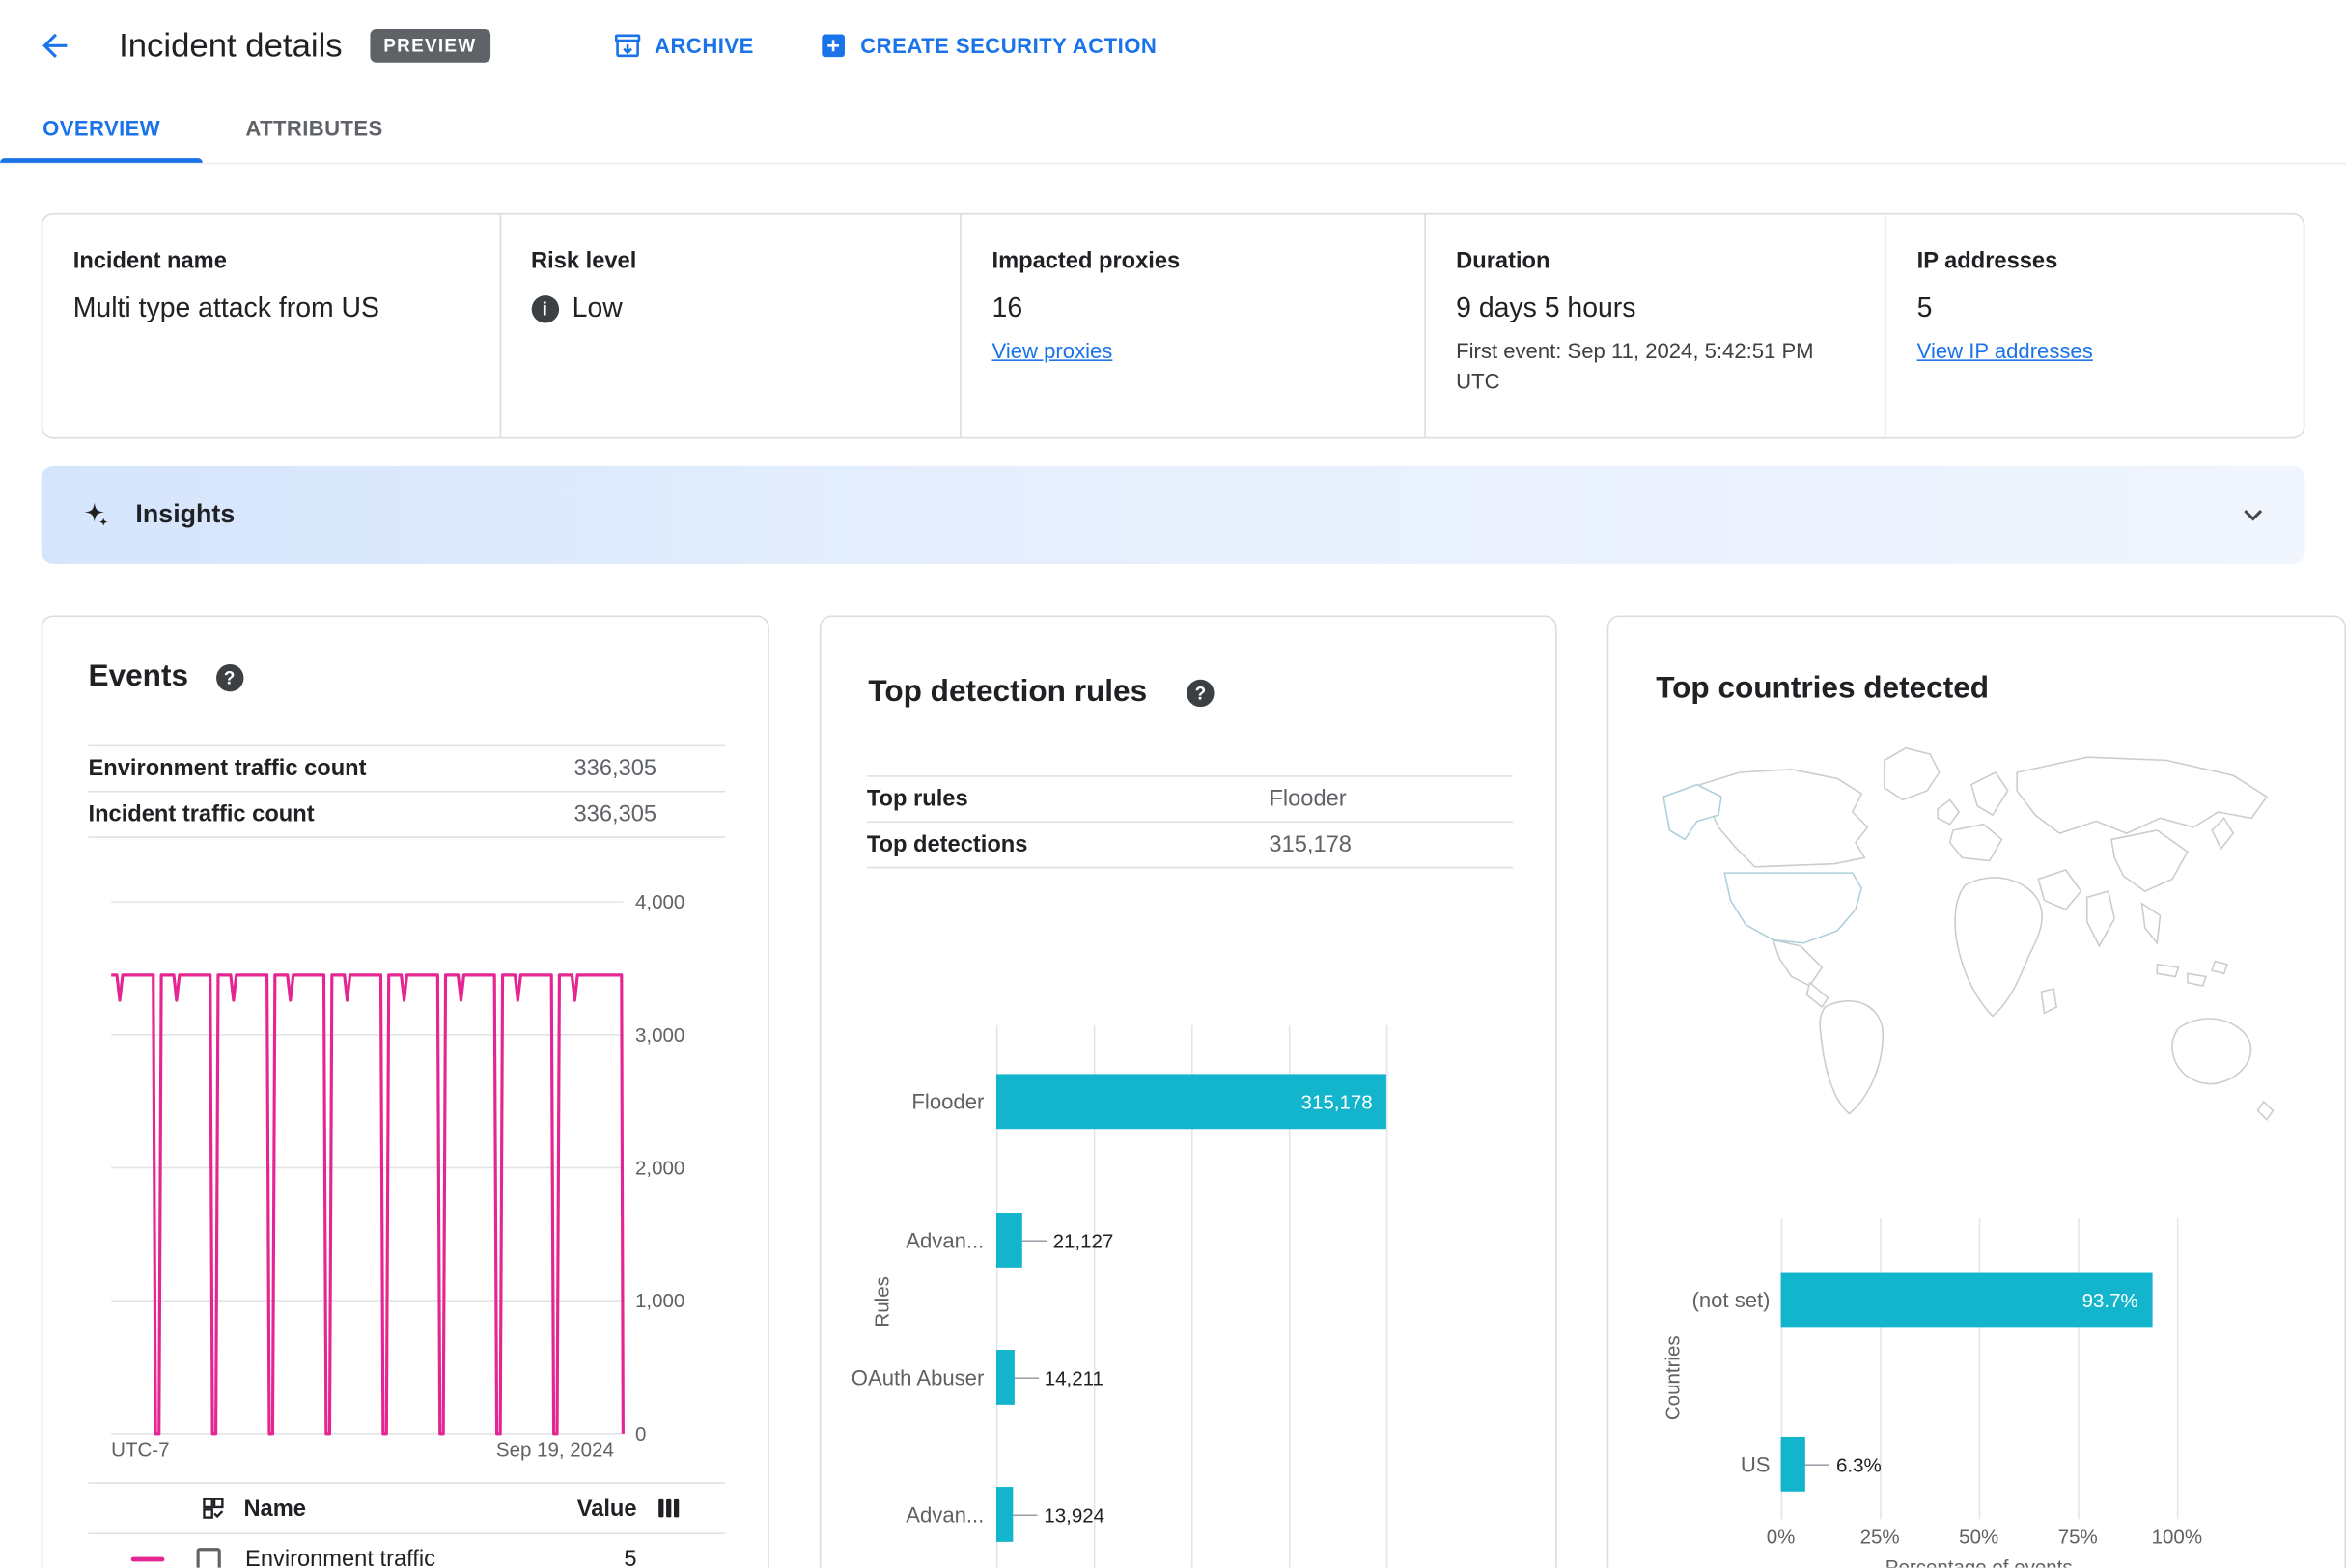 This screenshot has width=2346, height=1568. What do you see at coordinates (1073, 1378) in the screenshot?
I see `bar-value-label: 14,211` at bounding box center [1073, 1378].